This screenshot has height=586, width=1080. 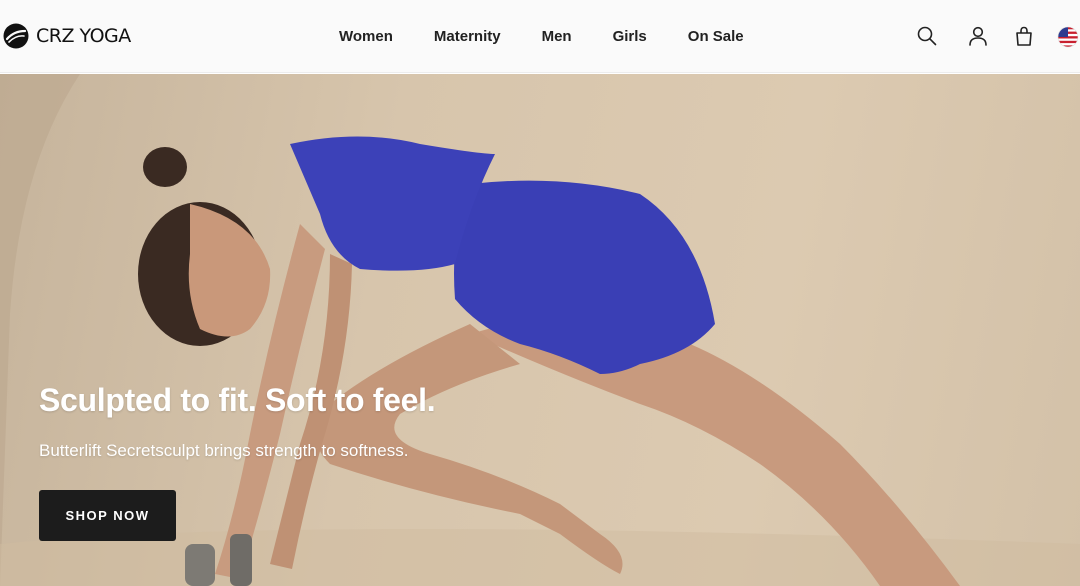 I want to click on account-icon, so click(x=978, y=36).